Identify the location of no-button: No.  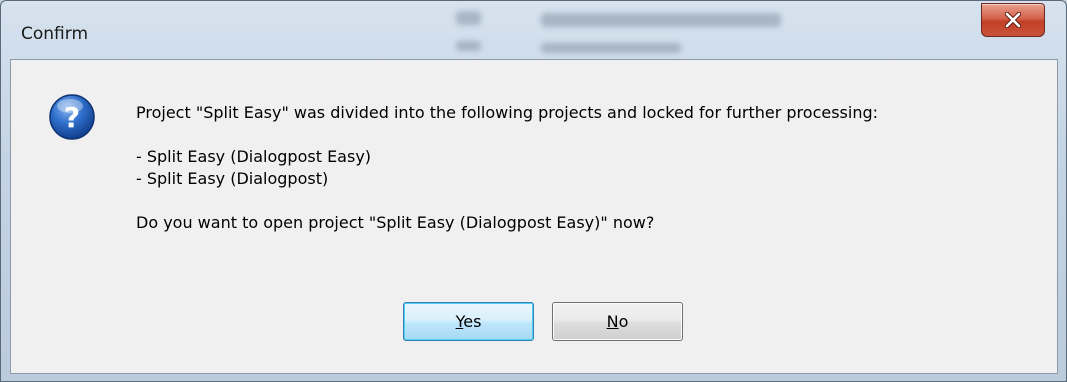
(617, 321).